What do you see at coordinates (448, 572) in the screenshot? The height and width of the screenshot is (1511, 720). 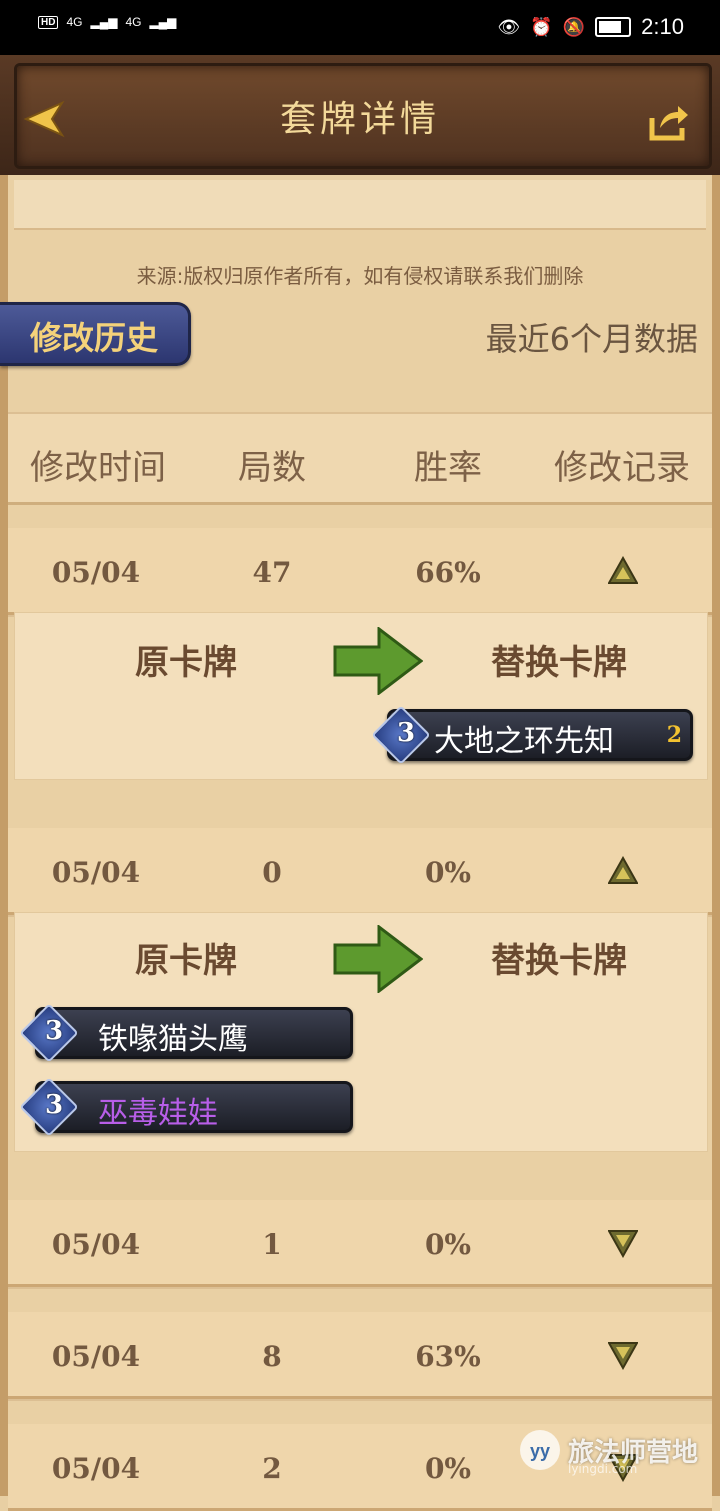 I see `row-winrate: 66%` at bounding box center [448, 572].